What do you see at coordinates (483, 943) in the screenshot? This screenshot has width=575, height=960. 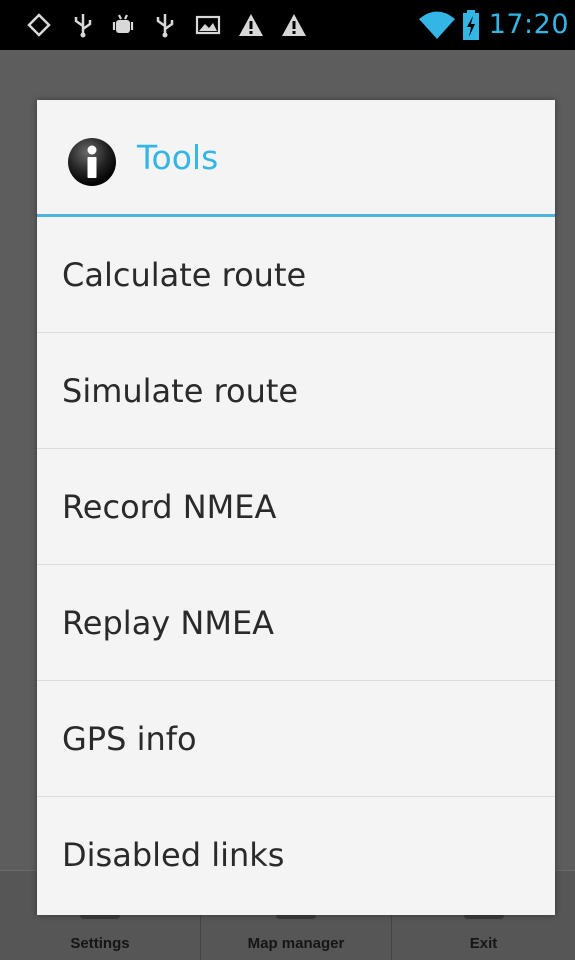 I see `exit-label: Exit` at bounding box center [483, 943].